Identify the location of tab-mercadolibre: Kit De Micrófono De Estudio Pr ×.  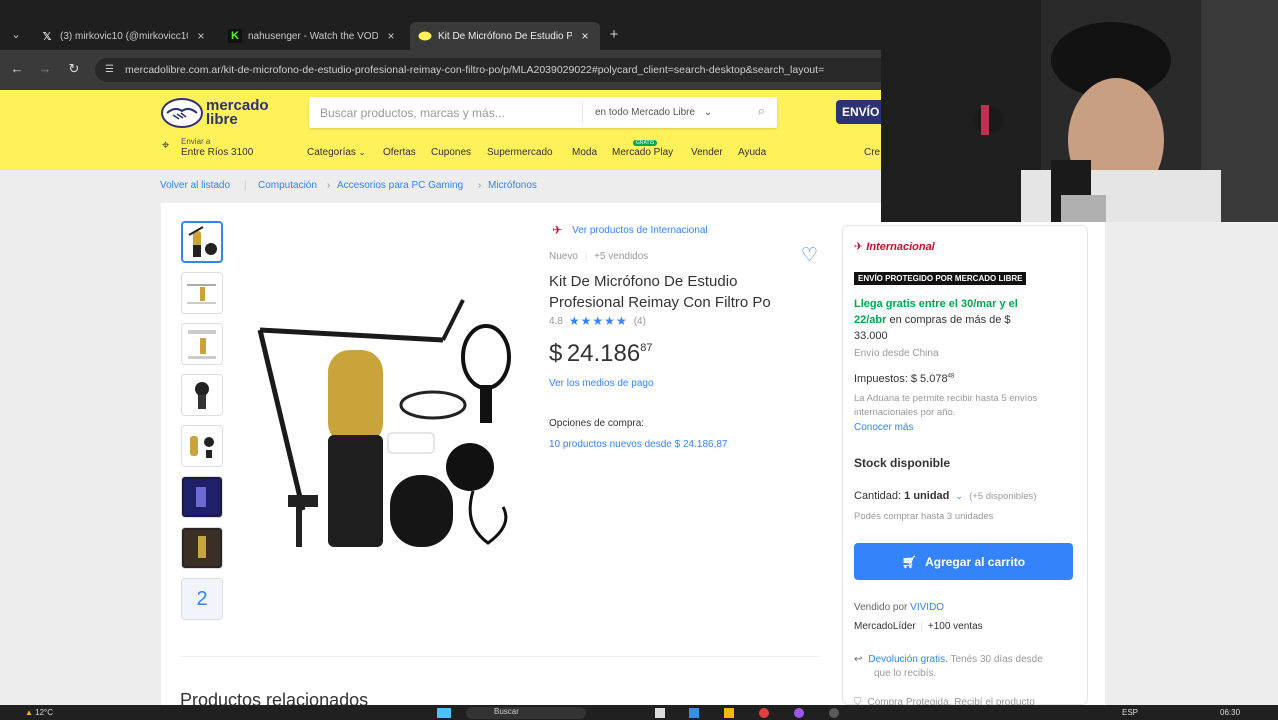
(505, 36).